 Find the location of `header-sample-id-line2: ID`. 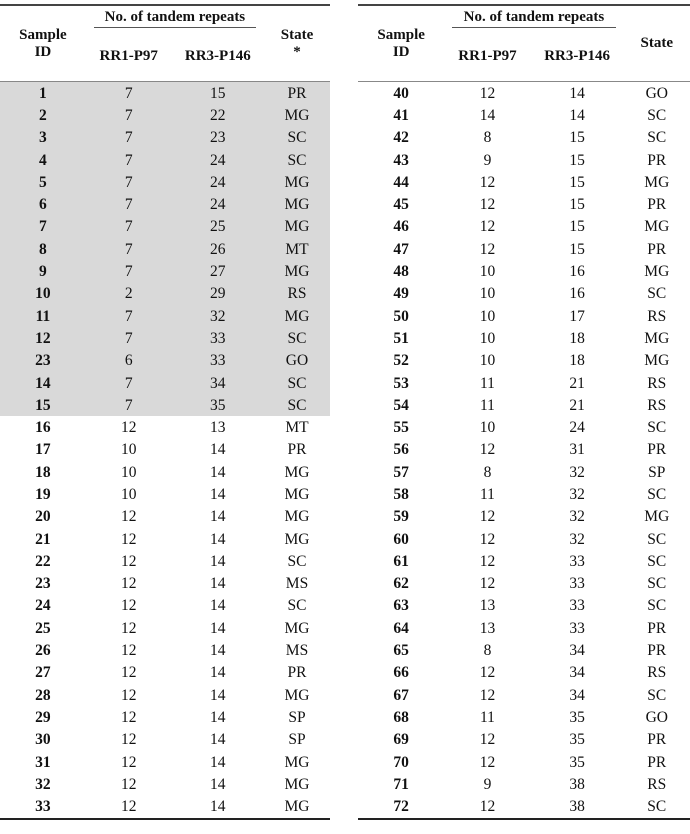

header-sample-id-line2: ID is located at coordinates (401, 51).